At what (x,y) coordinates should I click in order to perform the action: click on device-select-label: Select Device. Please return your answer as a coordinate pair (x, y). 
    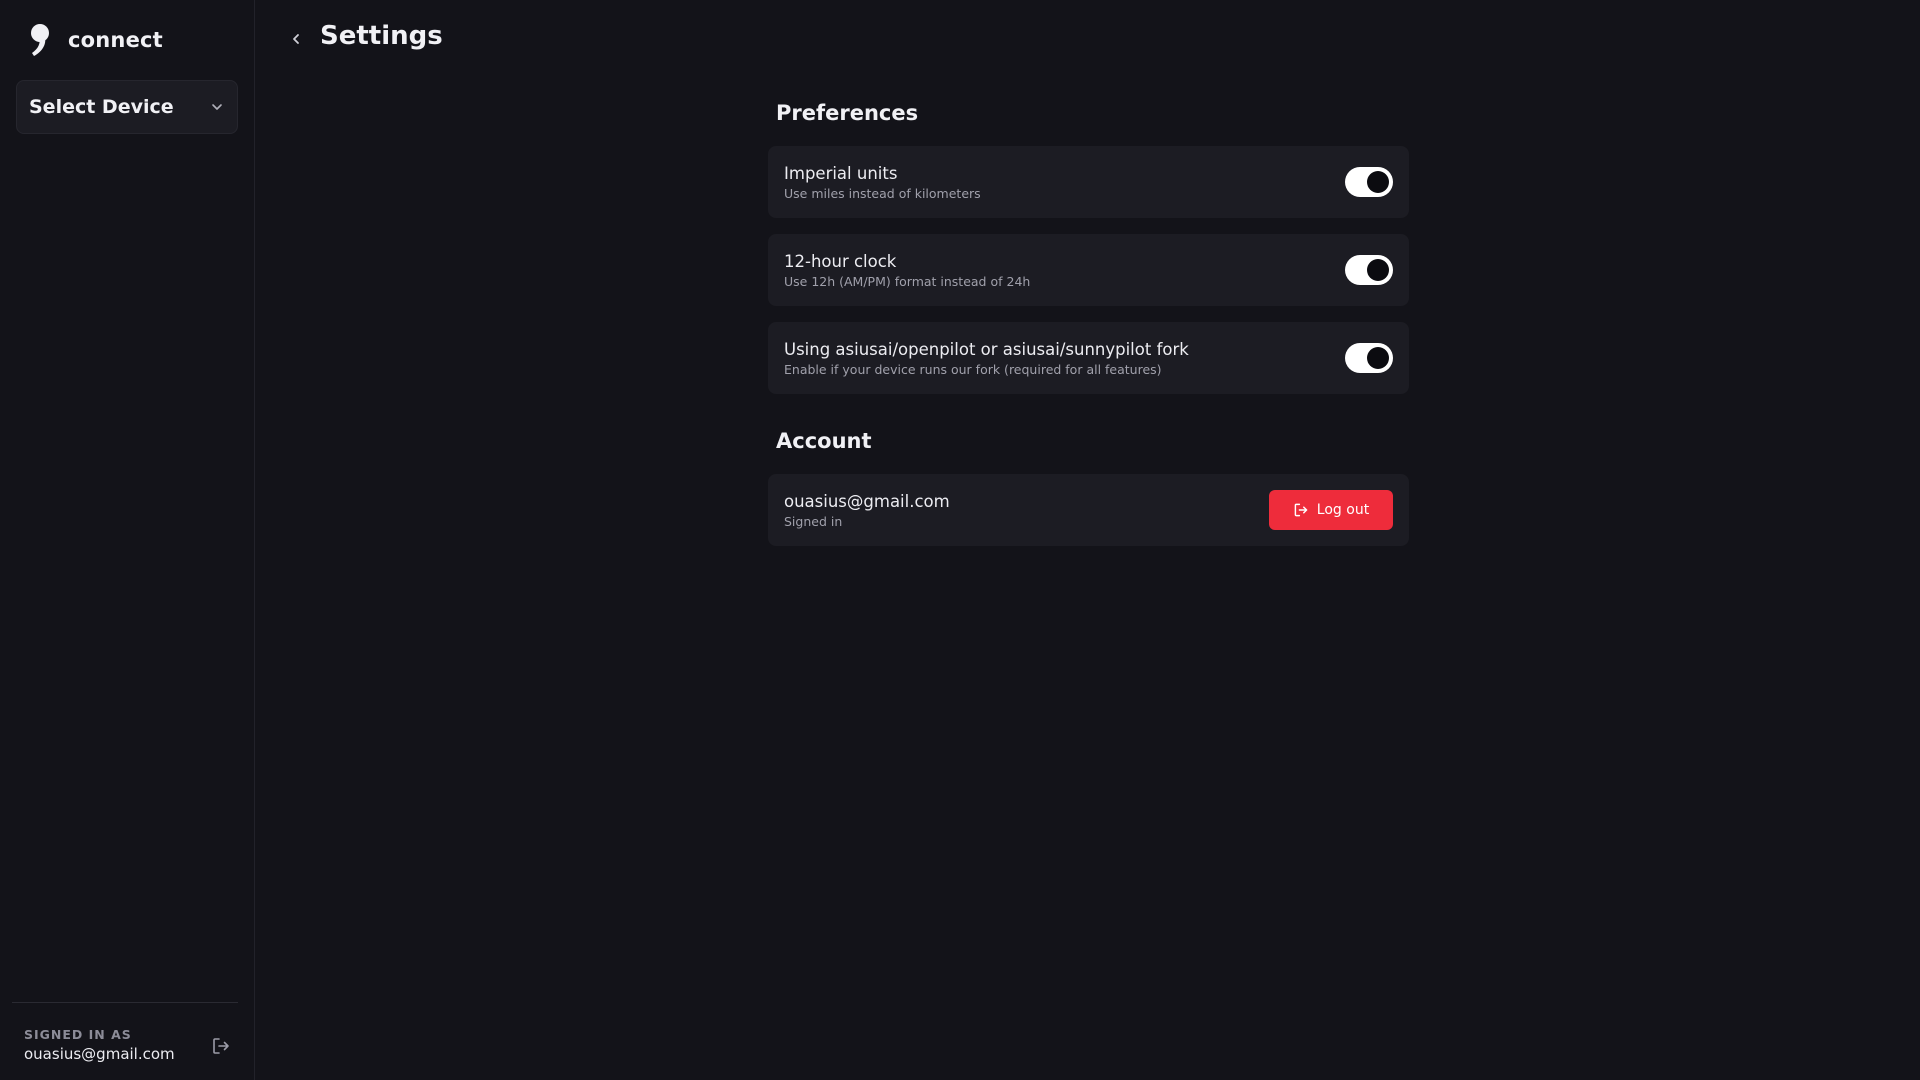
    Looking at the image, I should click on (101, 107).